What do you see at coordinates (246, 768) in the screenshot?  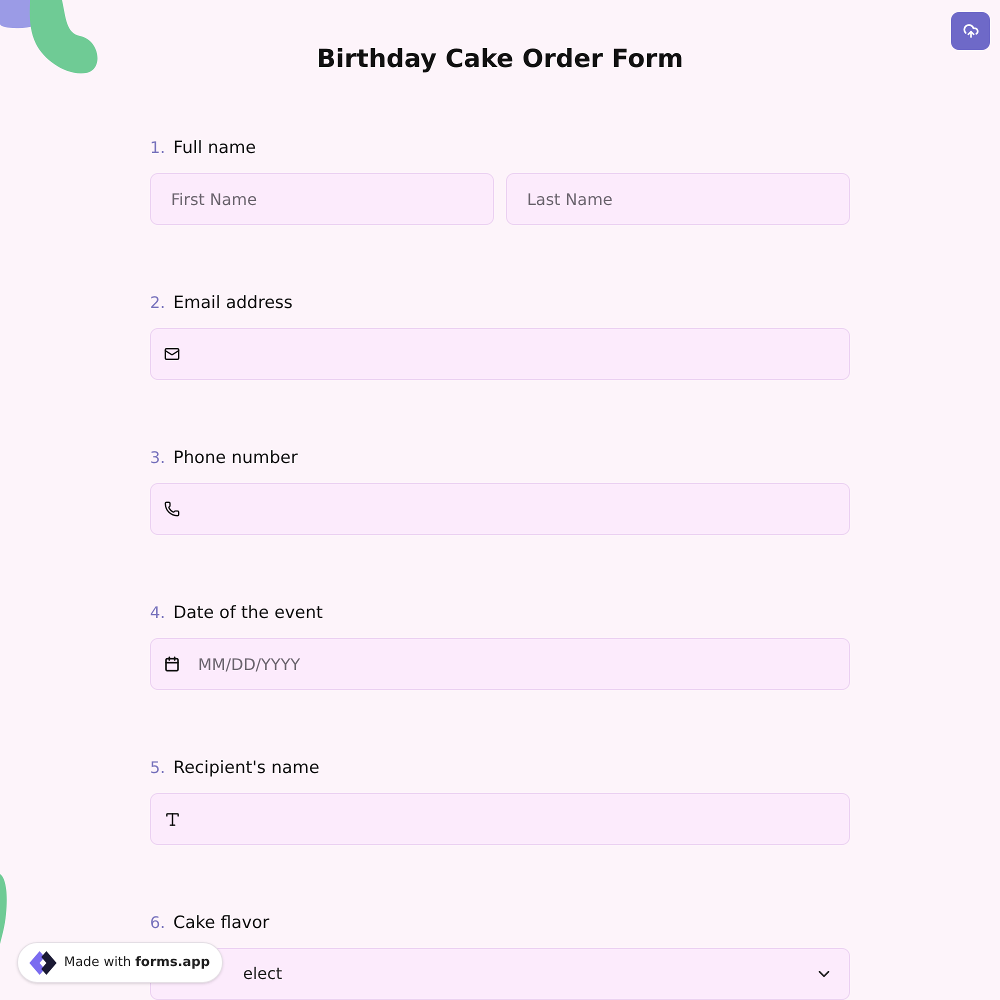 I see `question-label: Recipient's name` at bounding box center [246, 768].